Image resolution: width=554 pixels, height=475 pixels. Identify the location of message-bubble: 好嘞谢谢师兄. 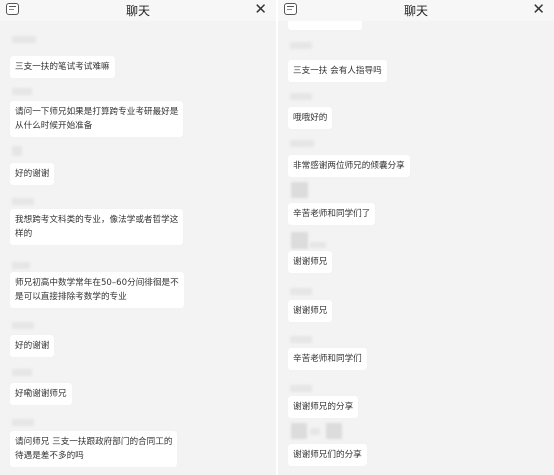
(41, 394).